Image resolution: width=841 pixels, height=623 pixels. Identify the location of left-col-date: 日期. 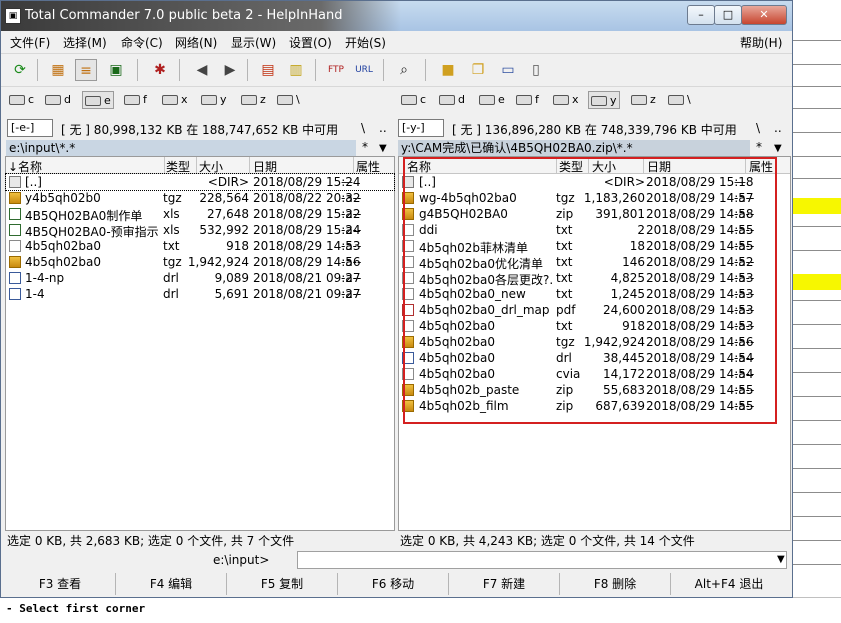
(265, 166).